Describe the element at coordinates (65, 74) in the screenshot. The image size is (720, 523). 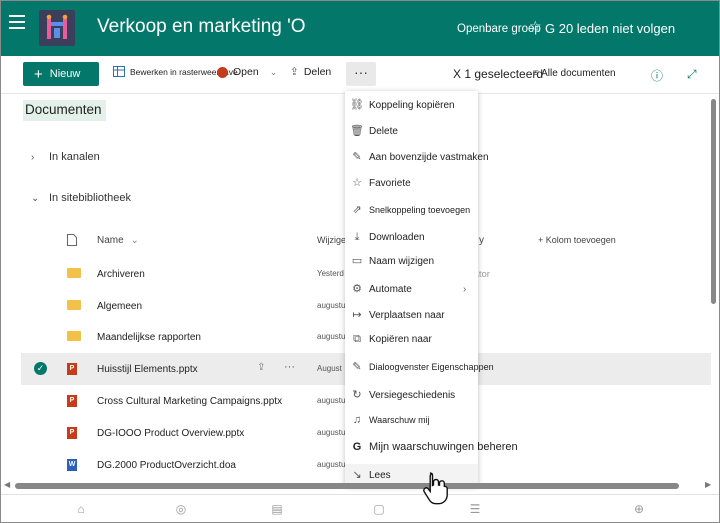
I see `new-button-label: Nieuw` at that location.